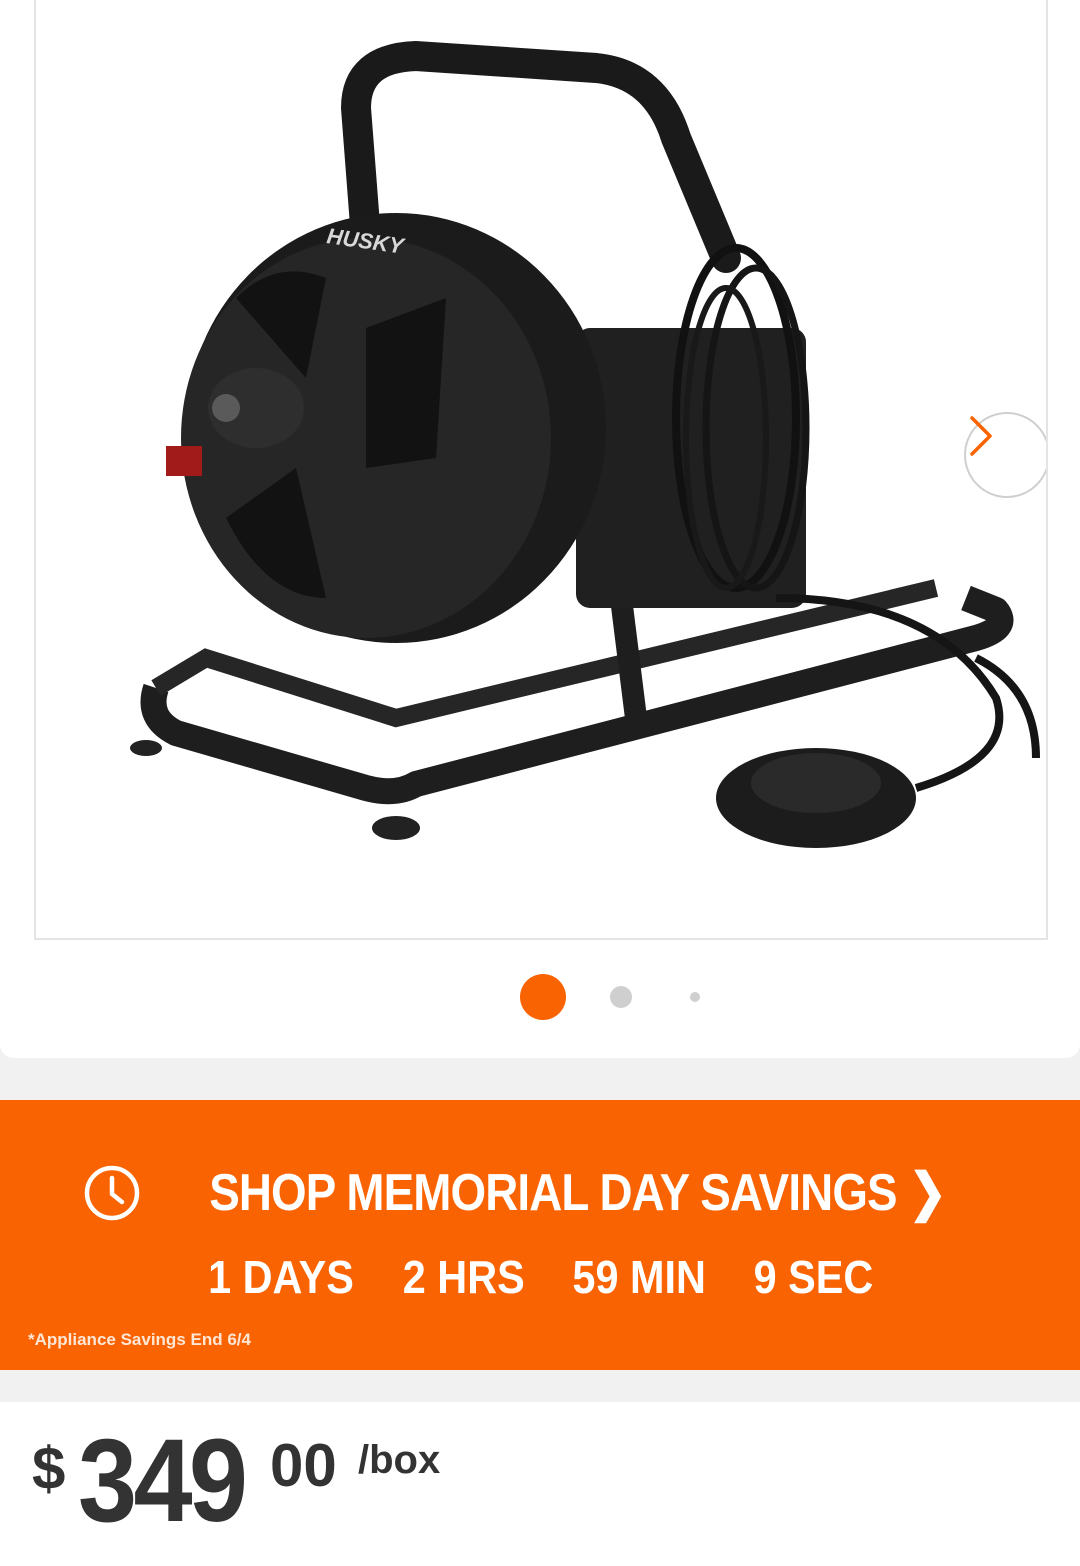 This screenshot has height=1566, width=1080. What do you see at coordinates (139, 1339) in the screenshot?
I see `promo-footnote: *Appliance Savings End 6/4` at bounding box center [139, 1339].